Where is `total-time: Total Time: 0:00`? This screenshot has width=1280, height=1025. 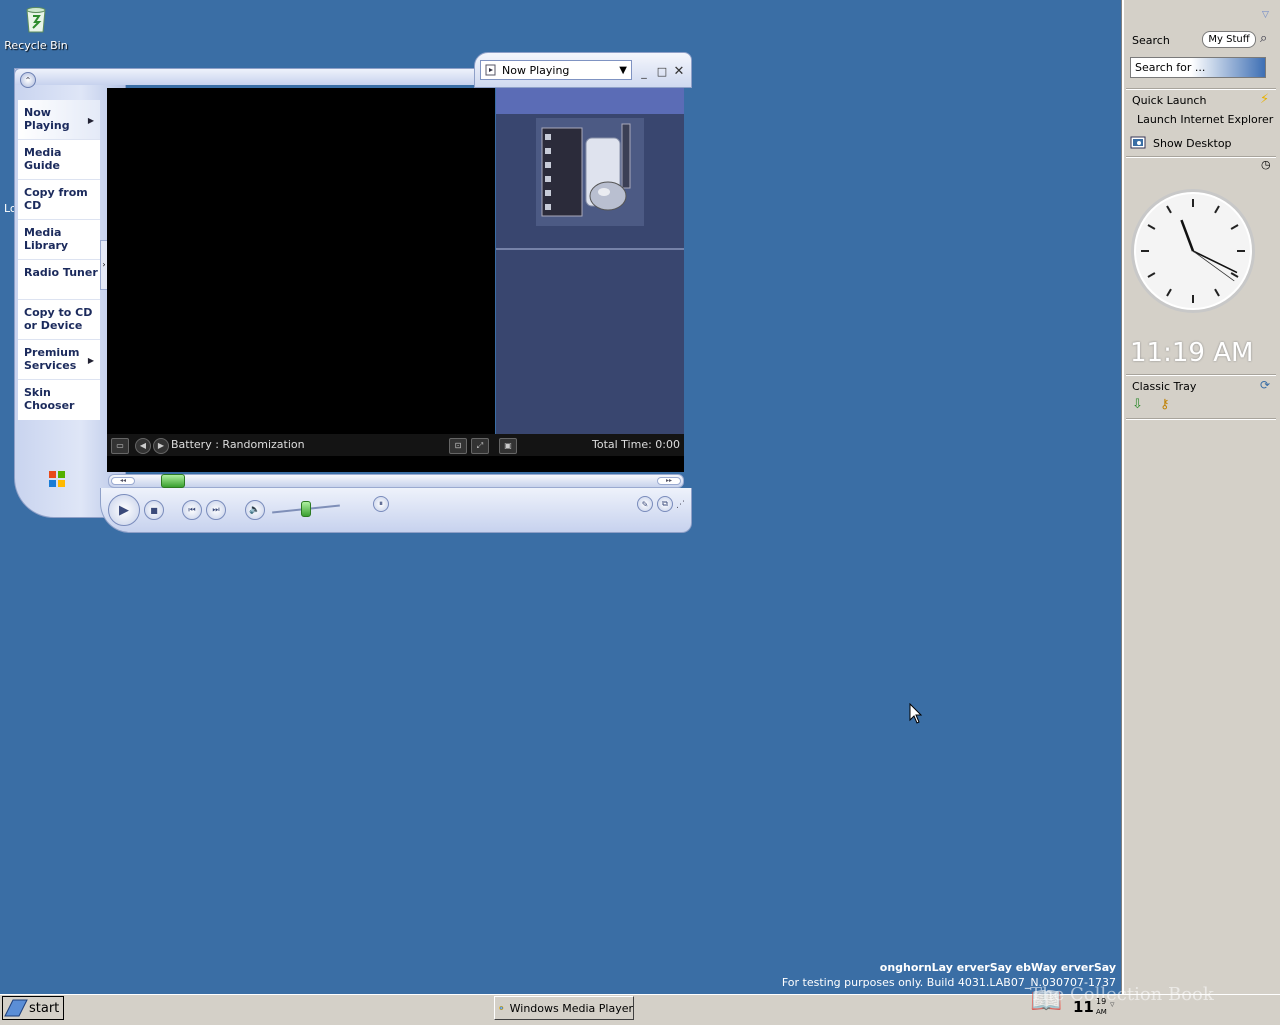
total-time: Total Time: 0:00 is located at coordinates (635, 444).